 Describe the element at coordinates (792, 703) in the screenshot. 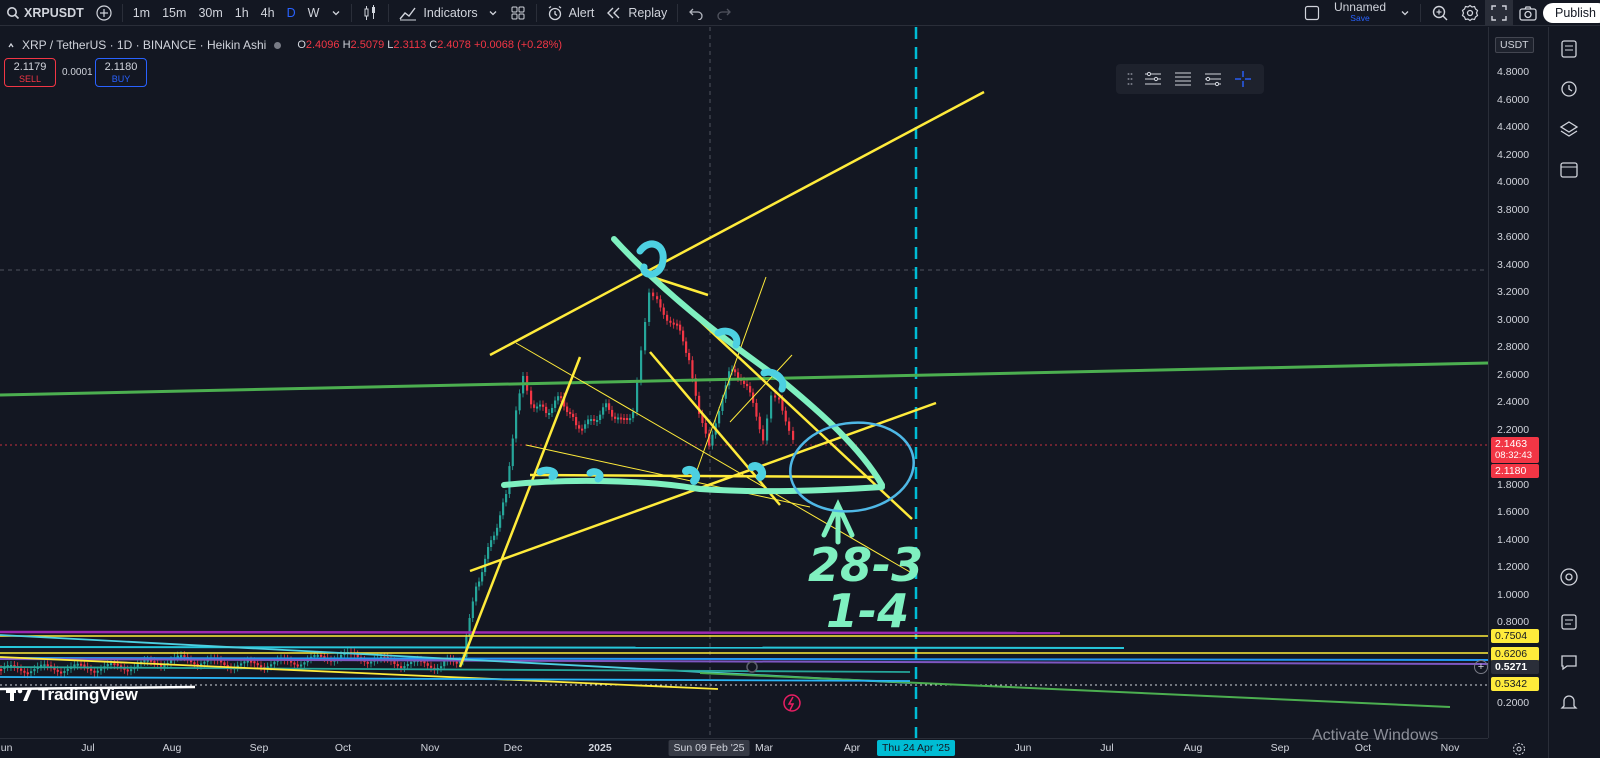

I see `lightning-icon` at that location.